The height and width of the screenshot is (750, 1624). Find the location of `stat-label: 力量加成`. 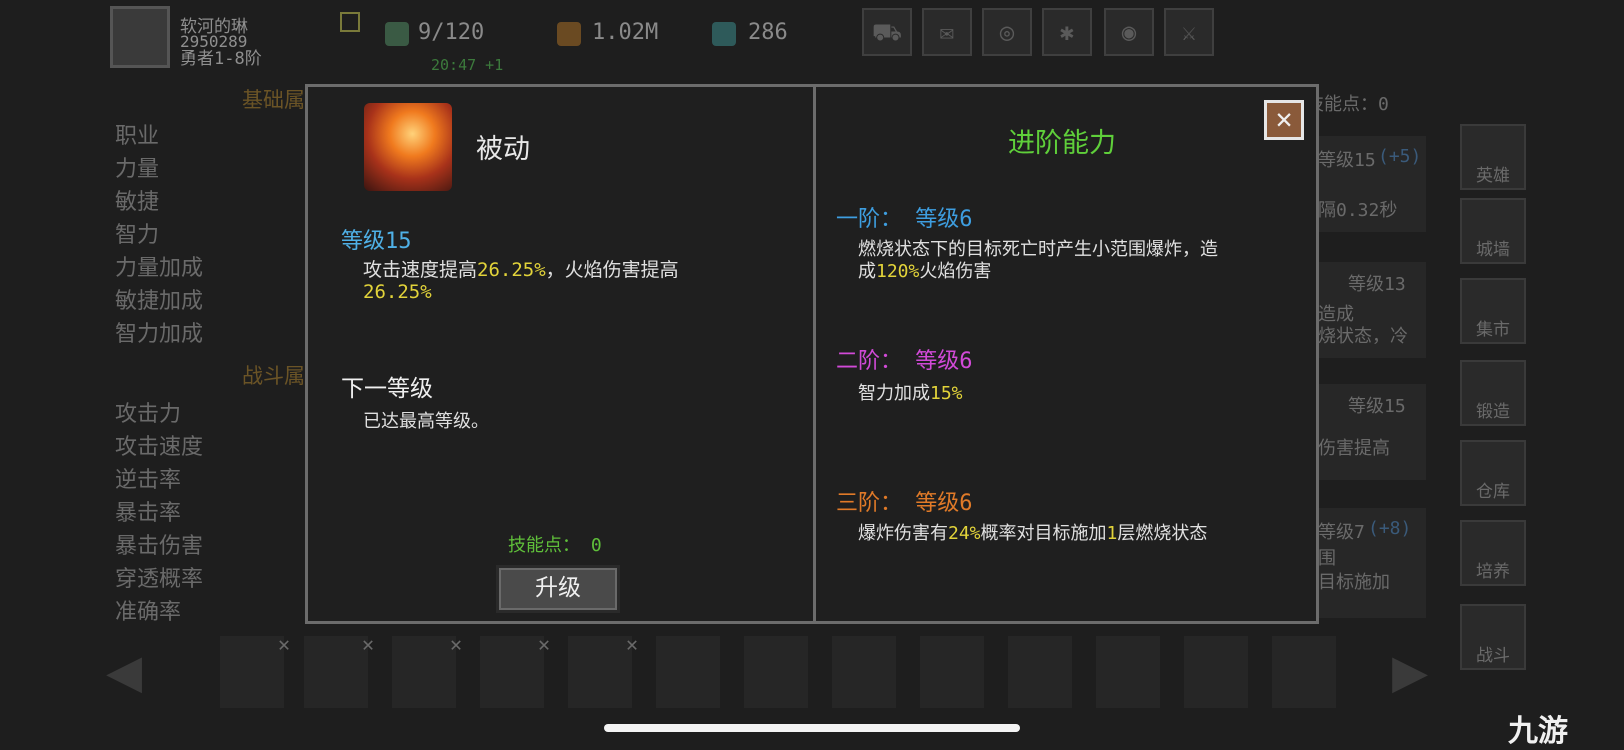

stat-label: 力量加成 is located at coordinates (159, 268).